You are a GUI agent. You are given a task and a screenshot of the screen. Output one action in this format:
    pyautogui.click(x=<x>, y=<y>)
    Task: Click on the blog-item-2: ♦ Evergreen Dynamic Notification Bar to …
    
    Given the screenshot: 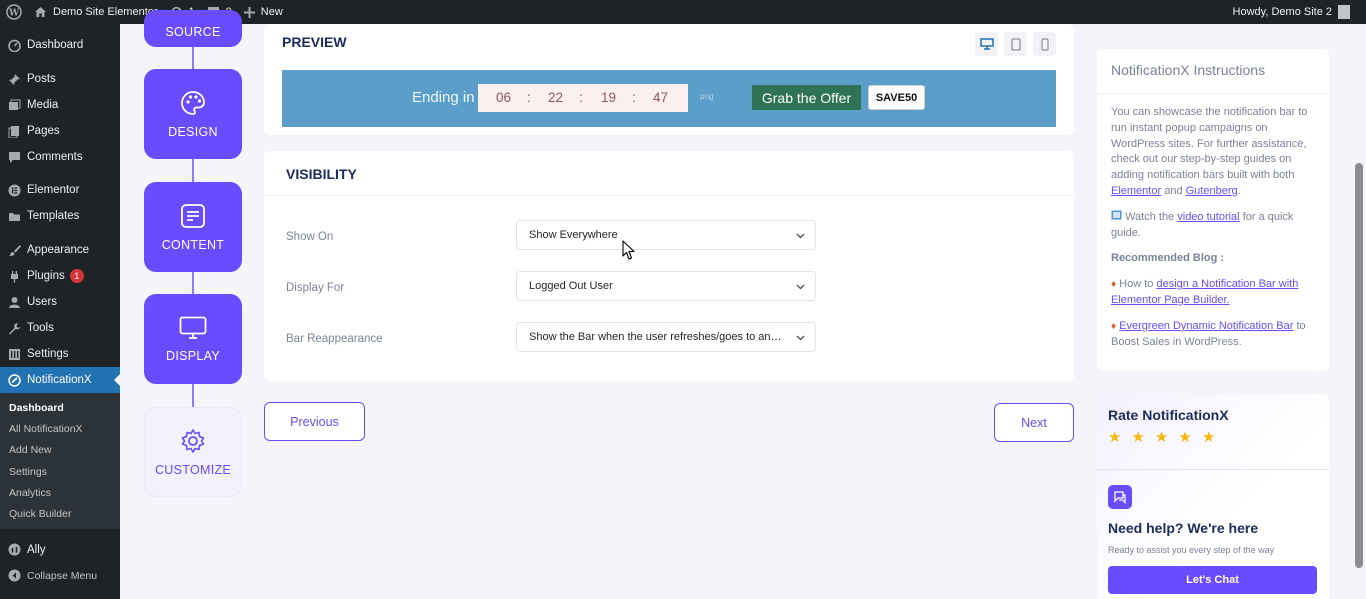 What is the action you would take?
    pyautogui.click(x=1213, y=335)
    